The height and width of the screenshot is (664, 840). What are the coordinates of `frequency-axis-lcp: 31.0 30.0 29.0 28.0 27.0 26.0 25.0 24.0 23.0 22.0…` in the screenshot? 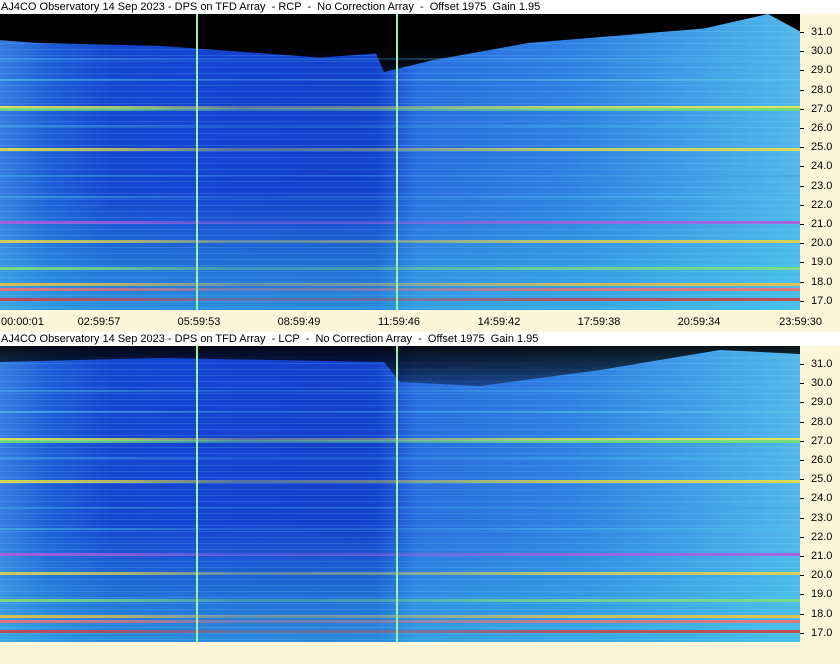 It's located at (820, 494).